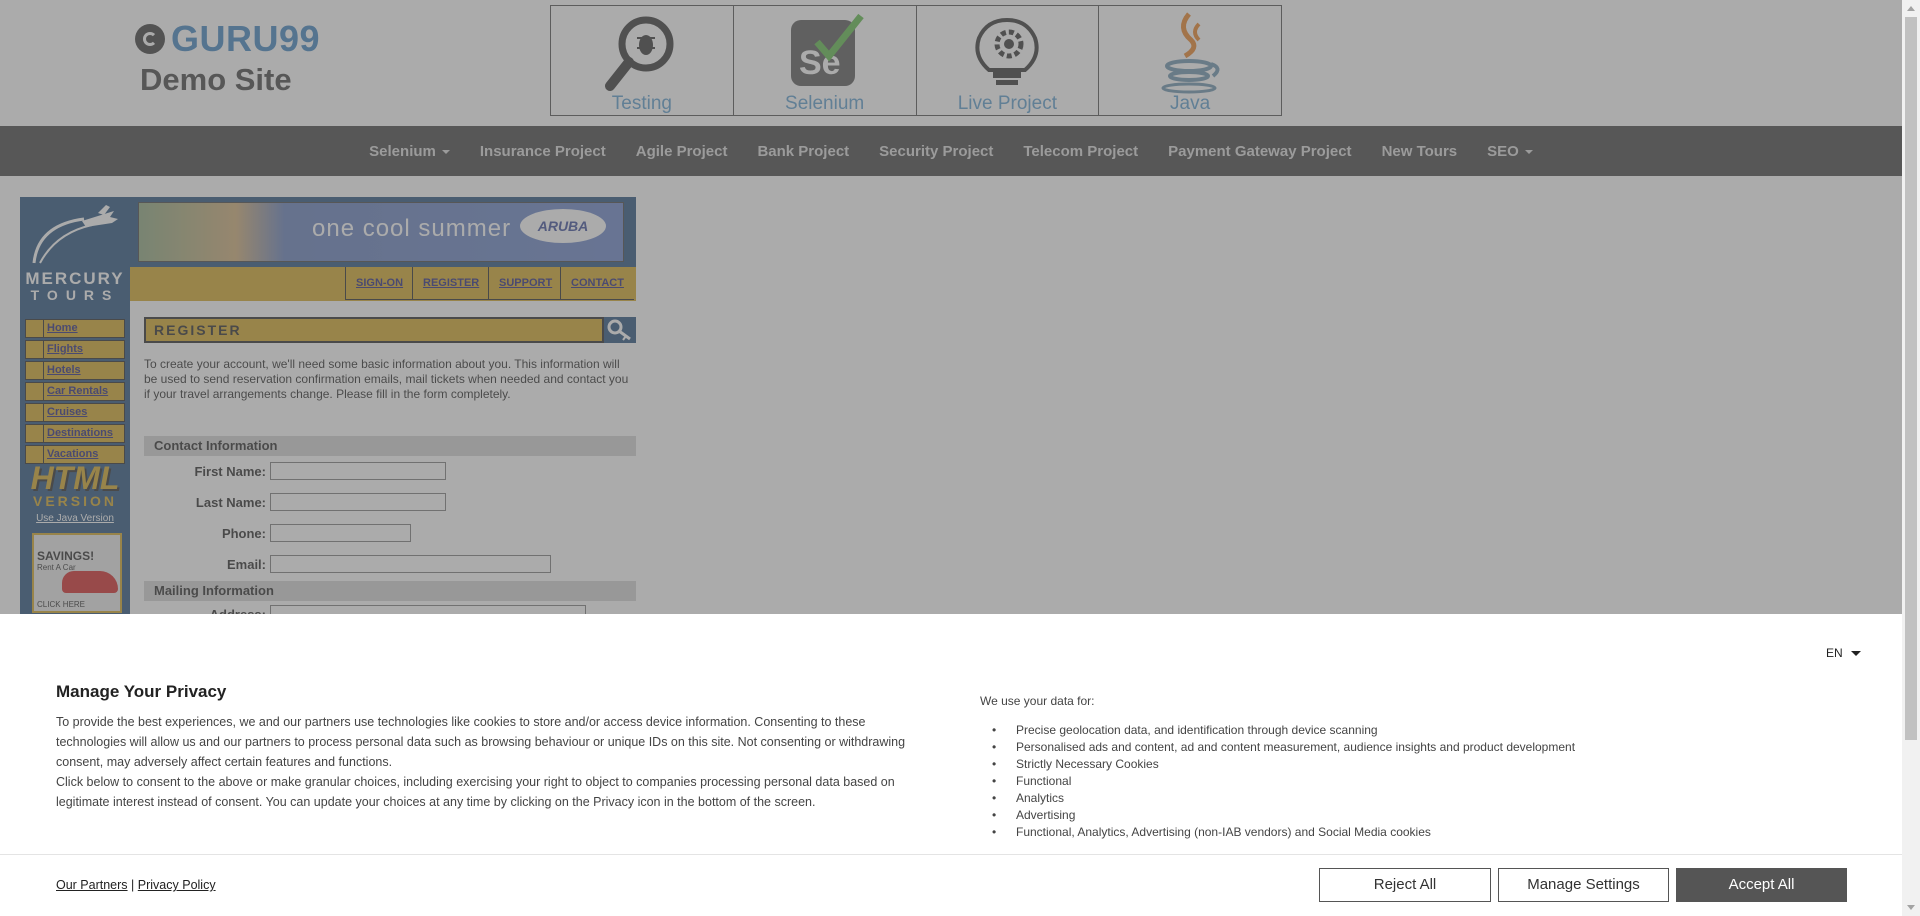  I want to click on scroll-down-arrow-icon, so click(1911, 907).